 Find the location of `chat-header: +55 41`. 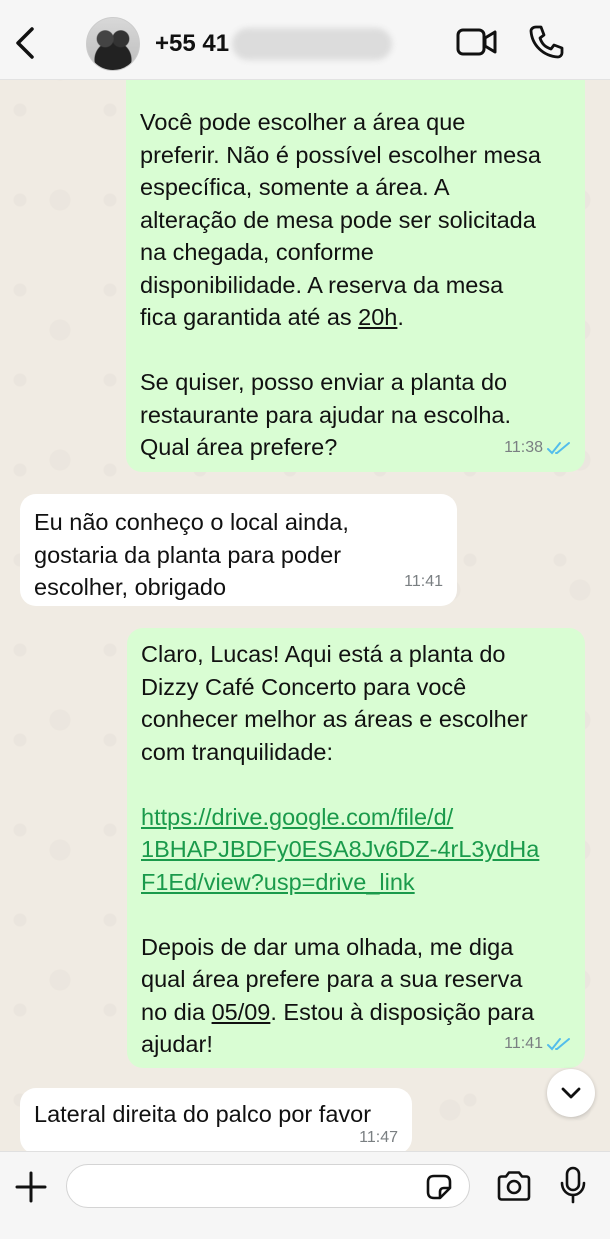

chat-header: +55 41 is located at coordinates (305, 40).